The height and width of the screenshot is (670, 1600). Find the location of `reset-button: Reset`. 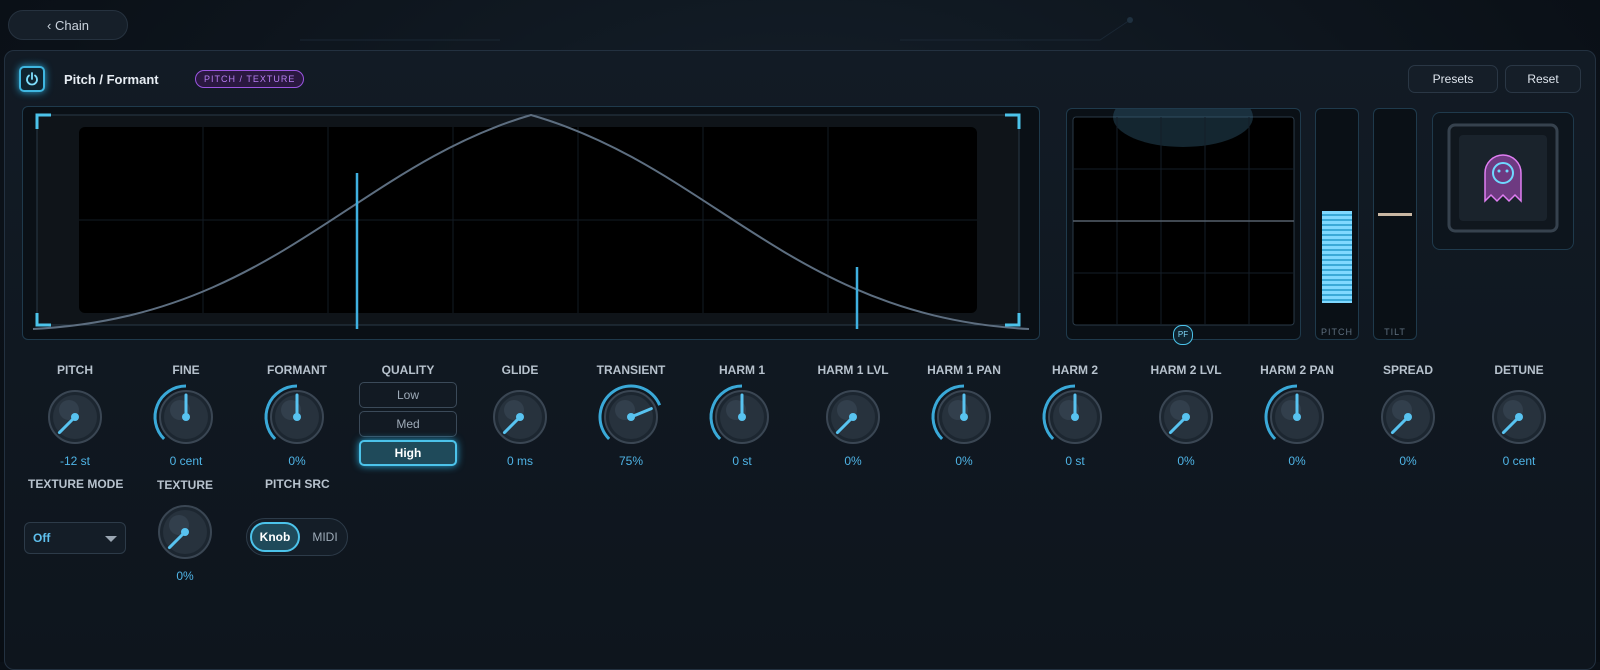

reset-button: Reset is located at coordinates (1543, 79).